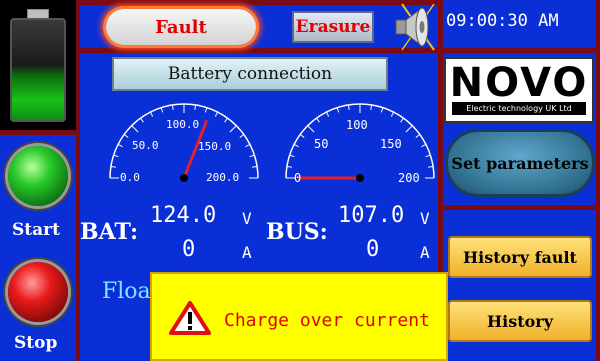  What do you see at coordinates (520, 257) in the screenshot?
I see `history-fault-button: History fault` at bounding box center [520, 257].